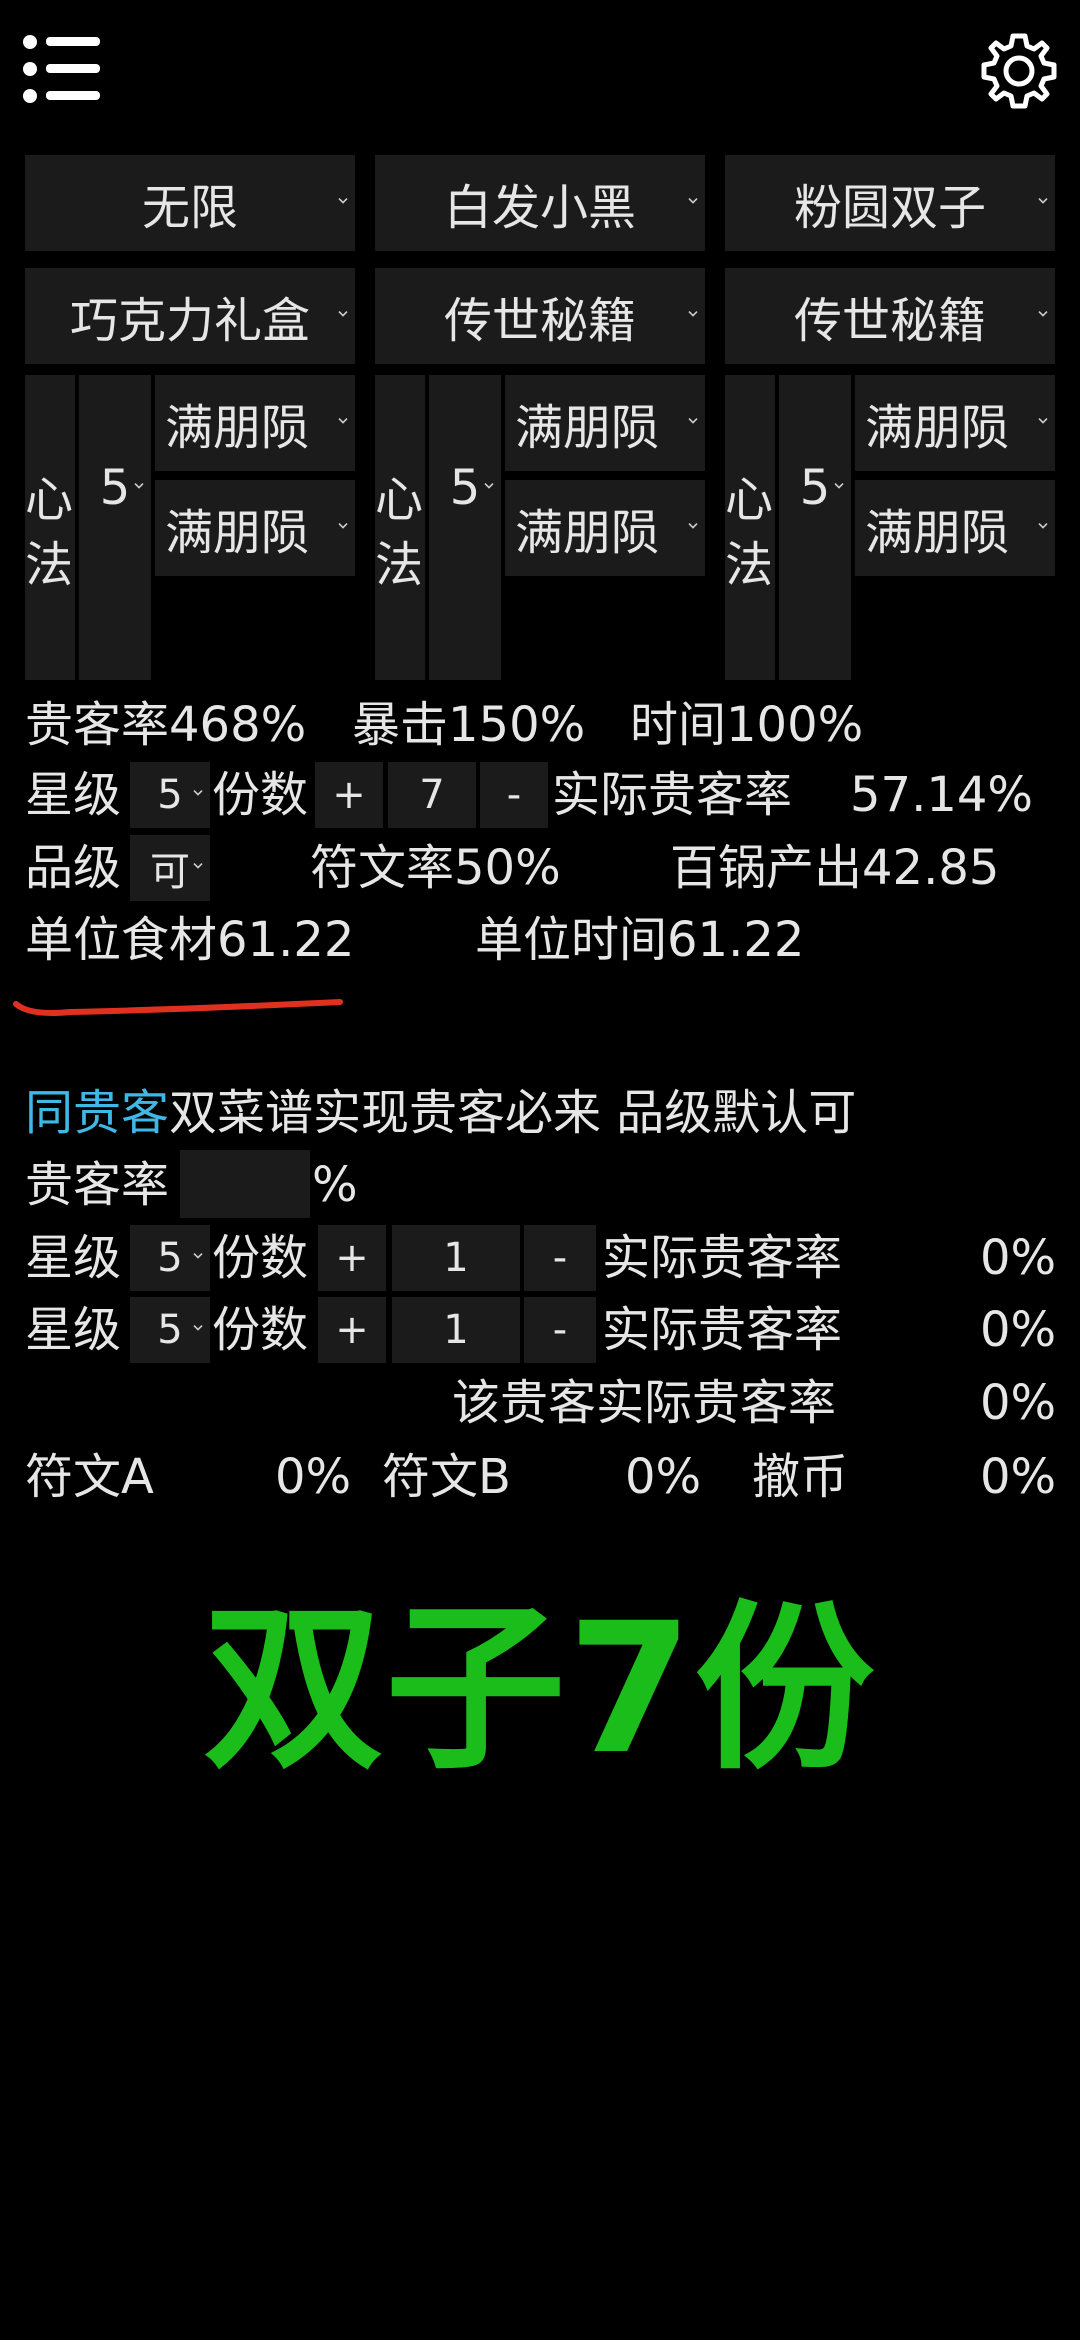 The width and height of the screenshot is (1080, 2340). What do you see at coordinates (190, 940) in the screenshot?
I see `unit-food-stat: 单位食材61.22` at bounding box center [190, 940].